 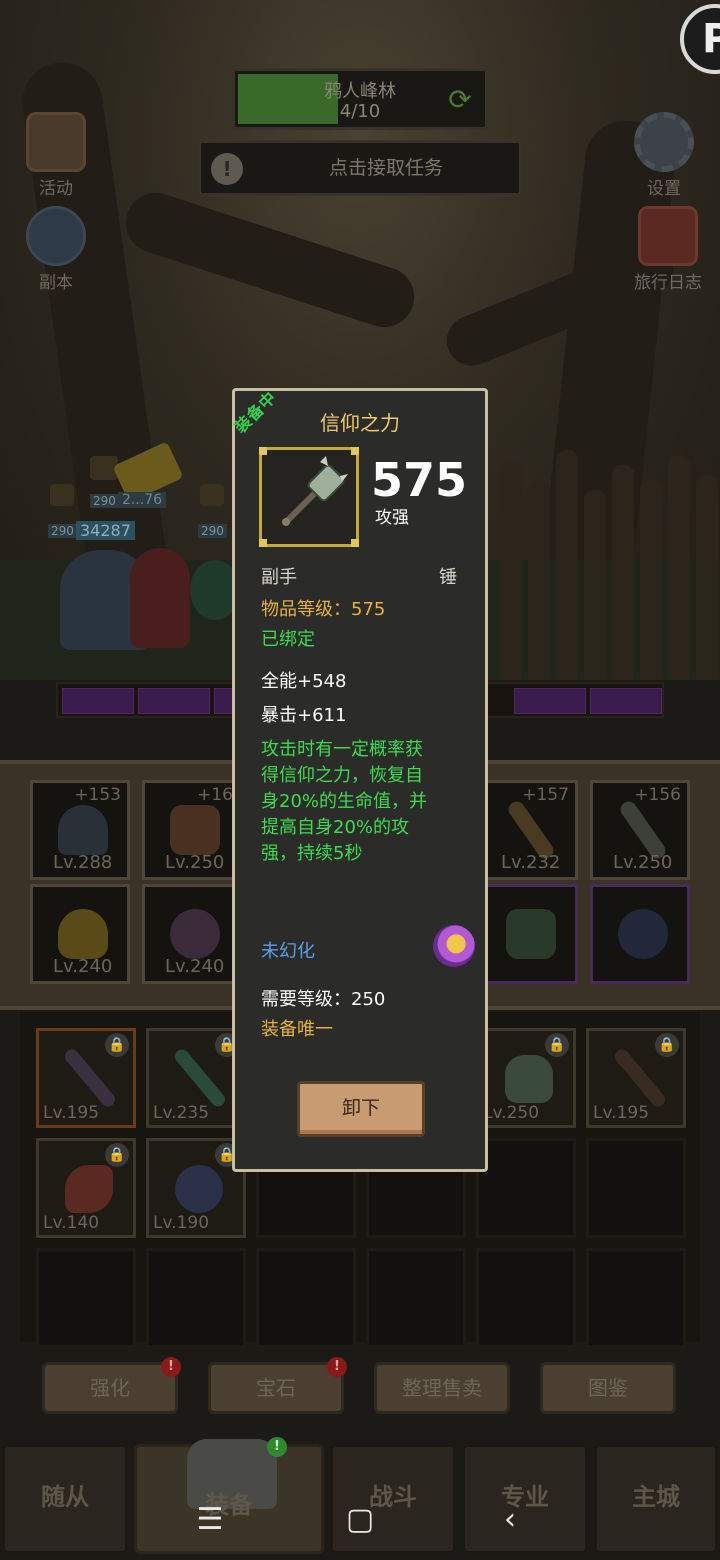 What do you see at coordinates (83, 862) in the screenshot?
I see `item-level: Lv.288` at bounding box center [83, 862].